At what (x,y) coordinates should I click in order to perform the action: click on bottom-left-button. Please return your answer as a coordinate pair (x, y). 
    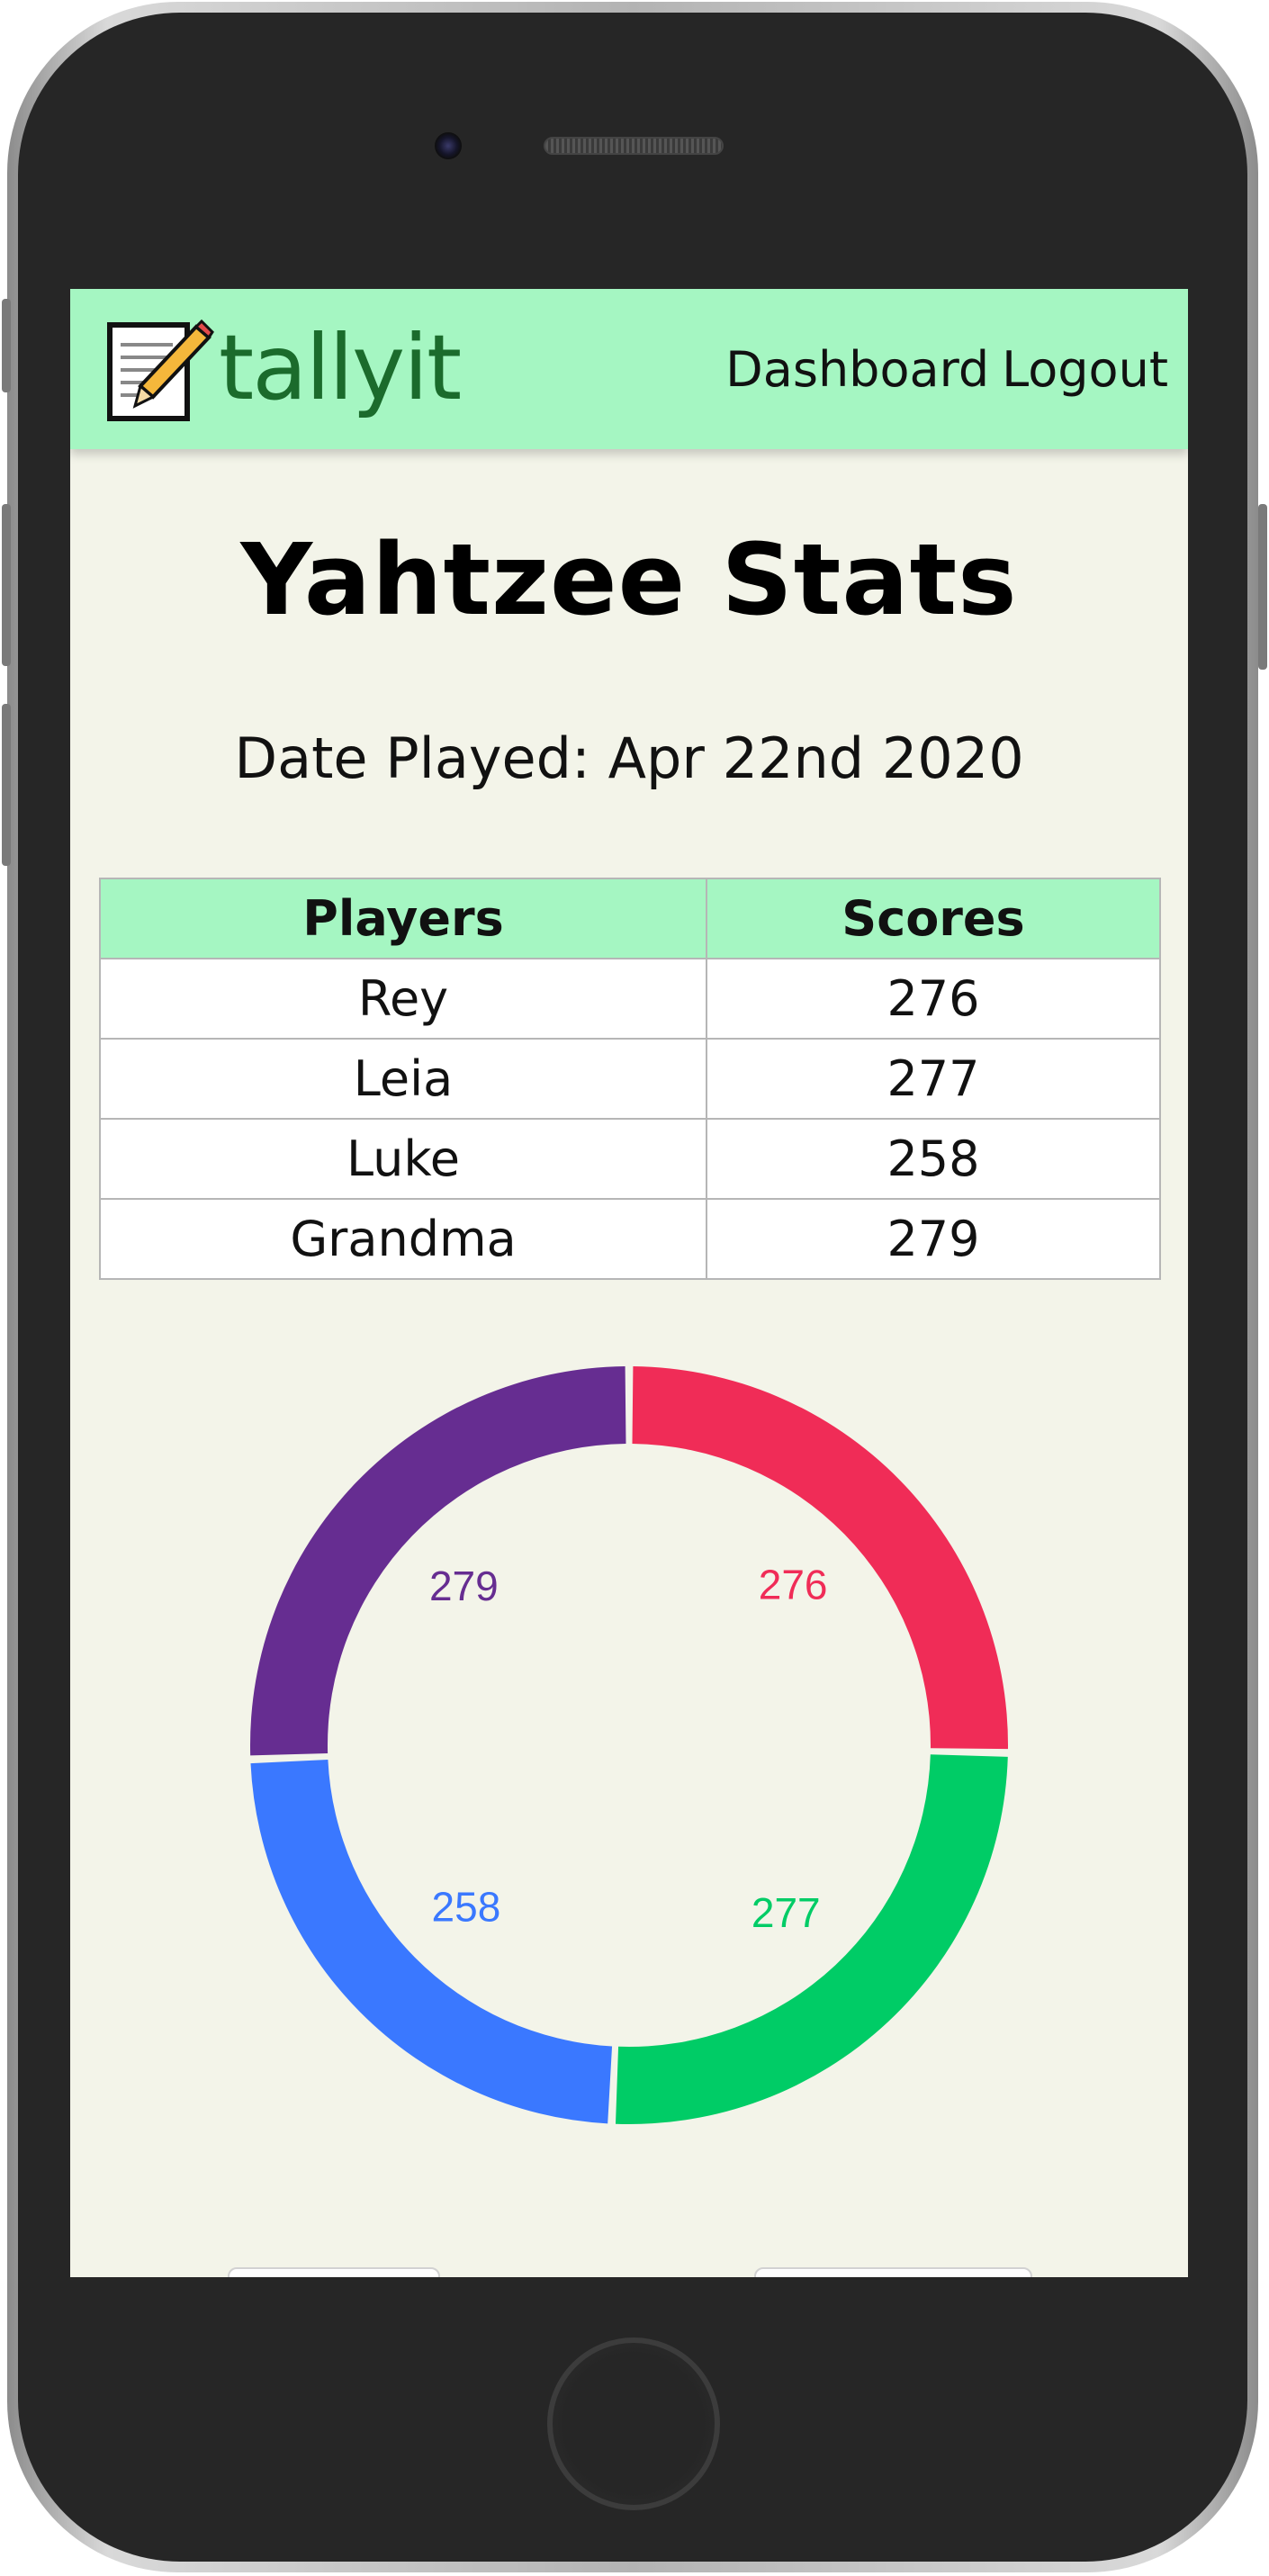
    Looking at the image, I should click on (334, 2272).